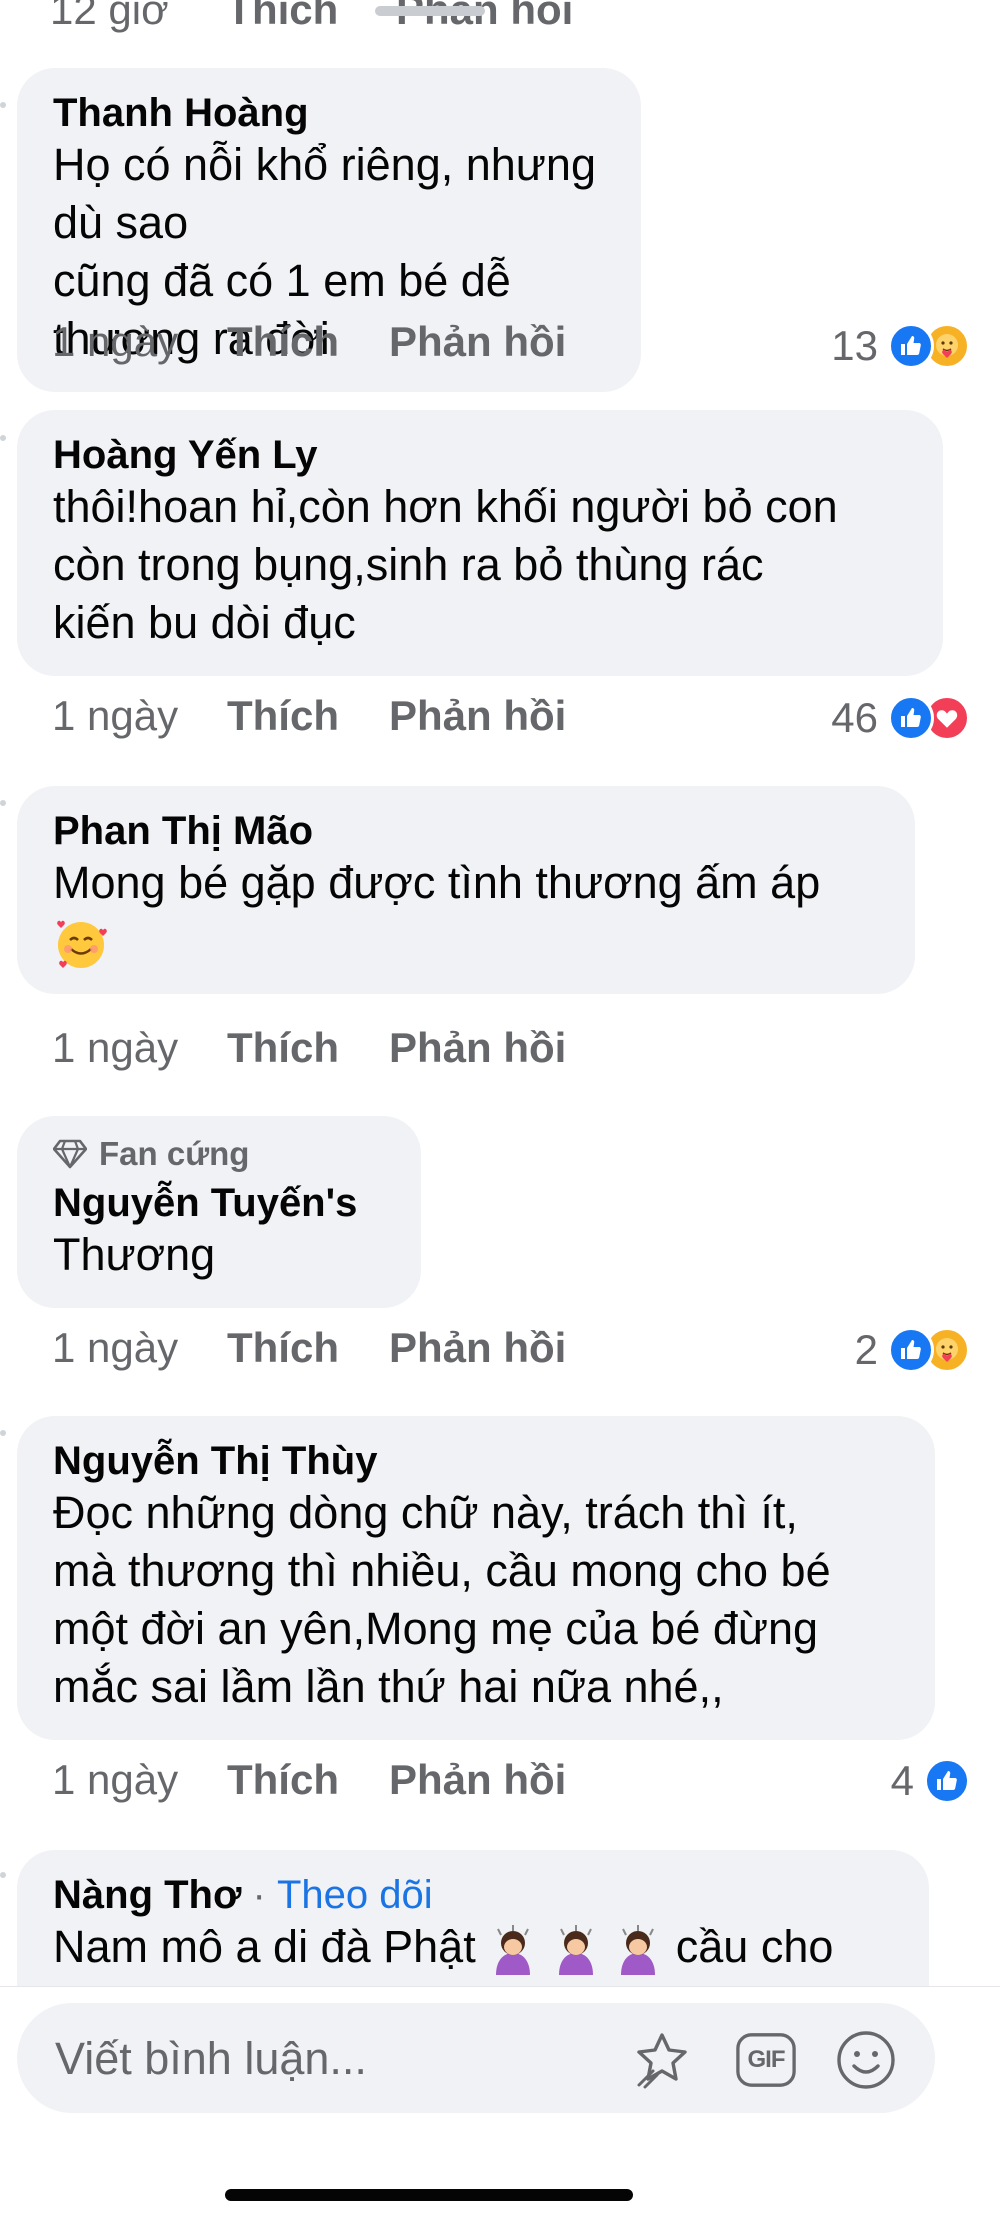 The width and height of the screenshot is (1000, 2221). I want to click on comment-line: thôi!hoan hỉ,còn hơn khối người bỏ con, so click(445, 506).